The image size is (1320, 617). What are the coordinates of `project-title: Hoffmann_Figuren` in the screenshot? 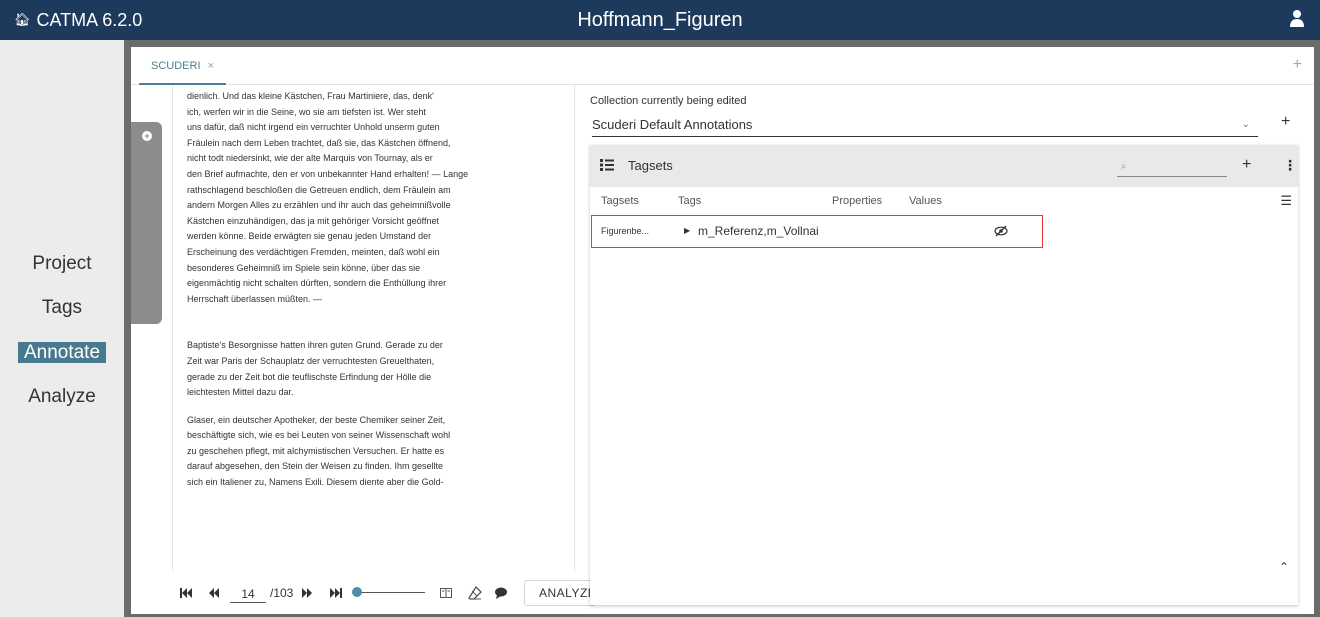 It's located at (660, 20).